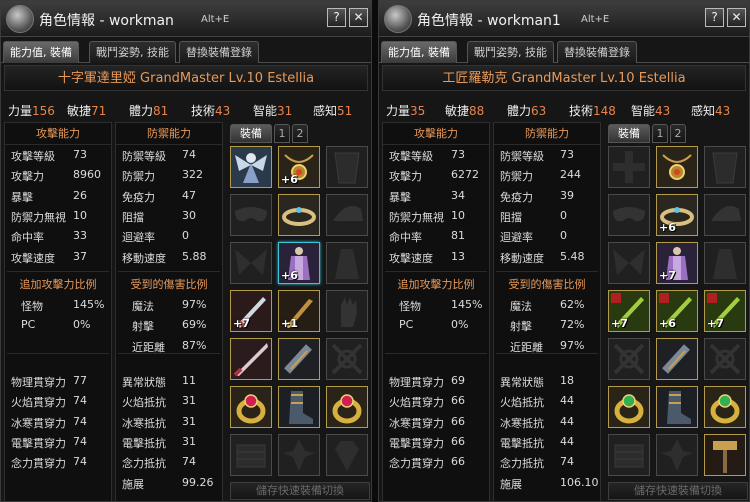 This screenshot has height=502, width=750. What do you see at coordinates (80, 195) in the screenshot?
I see `stat-row-value: 26` at bounding box center [80, 195].